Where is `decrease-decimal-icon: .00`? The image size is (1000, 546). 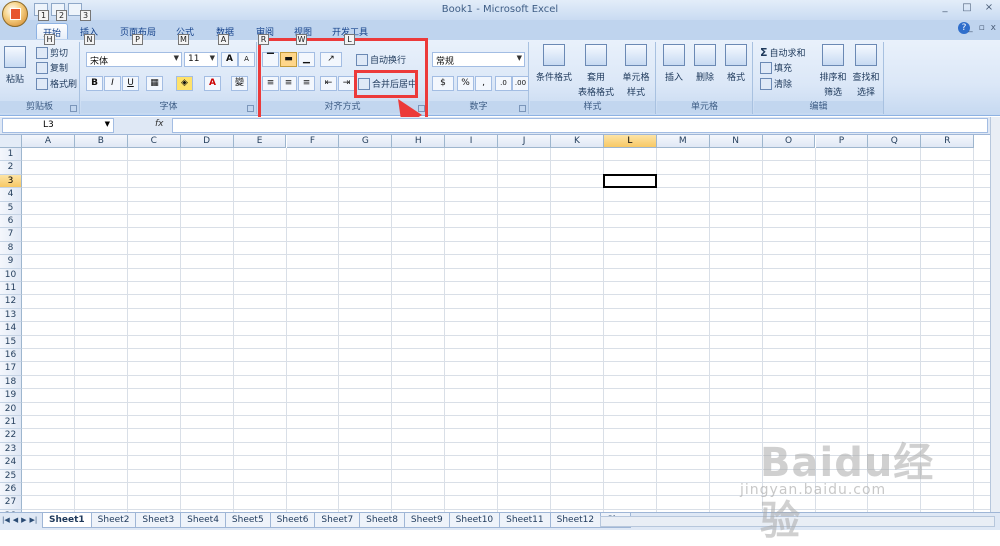 decrease-decimal-icon: .00 is located at coordinates (520, 83).